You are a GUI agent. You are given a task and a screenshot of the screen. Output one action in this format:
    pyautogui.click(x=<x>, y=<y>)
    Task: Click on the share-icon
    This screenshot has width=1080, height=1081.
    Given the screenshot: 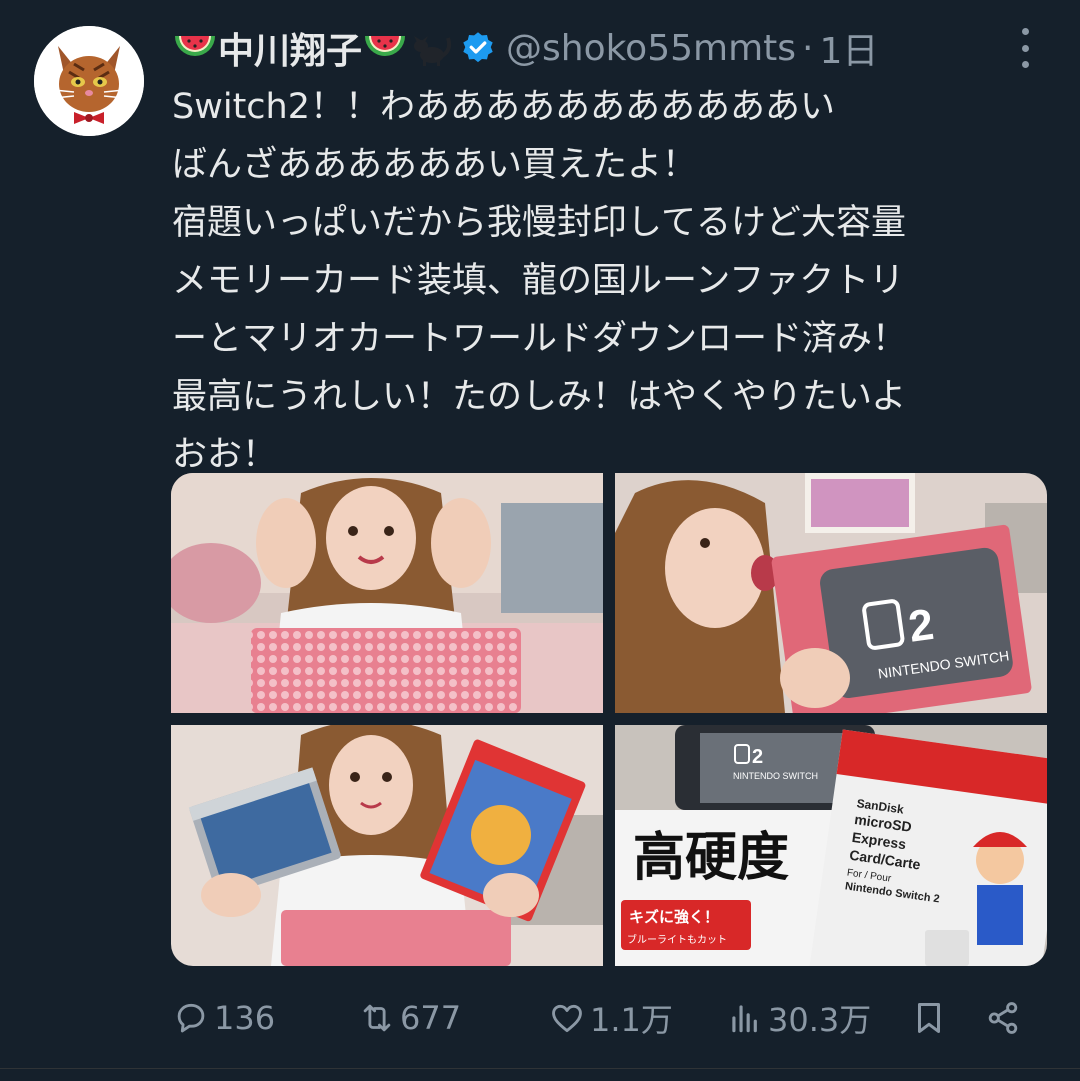 What is the action you would take?
    pyautogui.click(x=1003, y=1018)
    